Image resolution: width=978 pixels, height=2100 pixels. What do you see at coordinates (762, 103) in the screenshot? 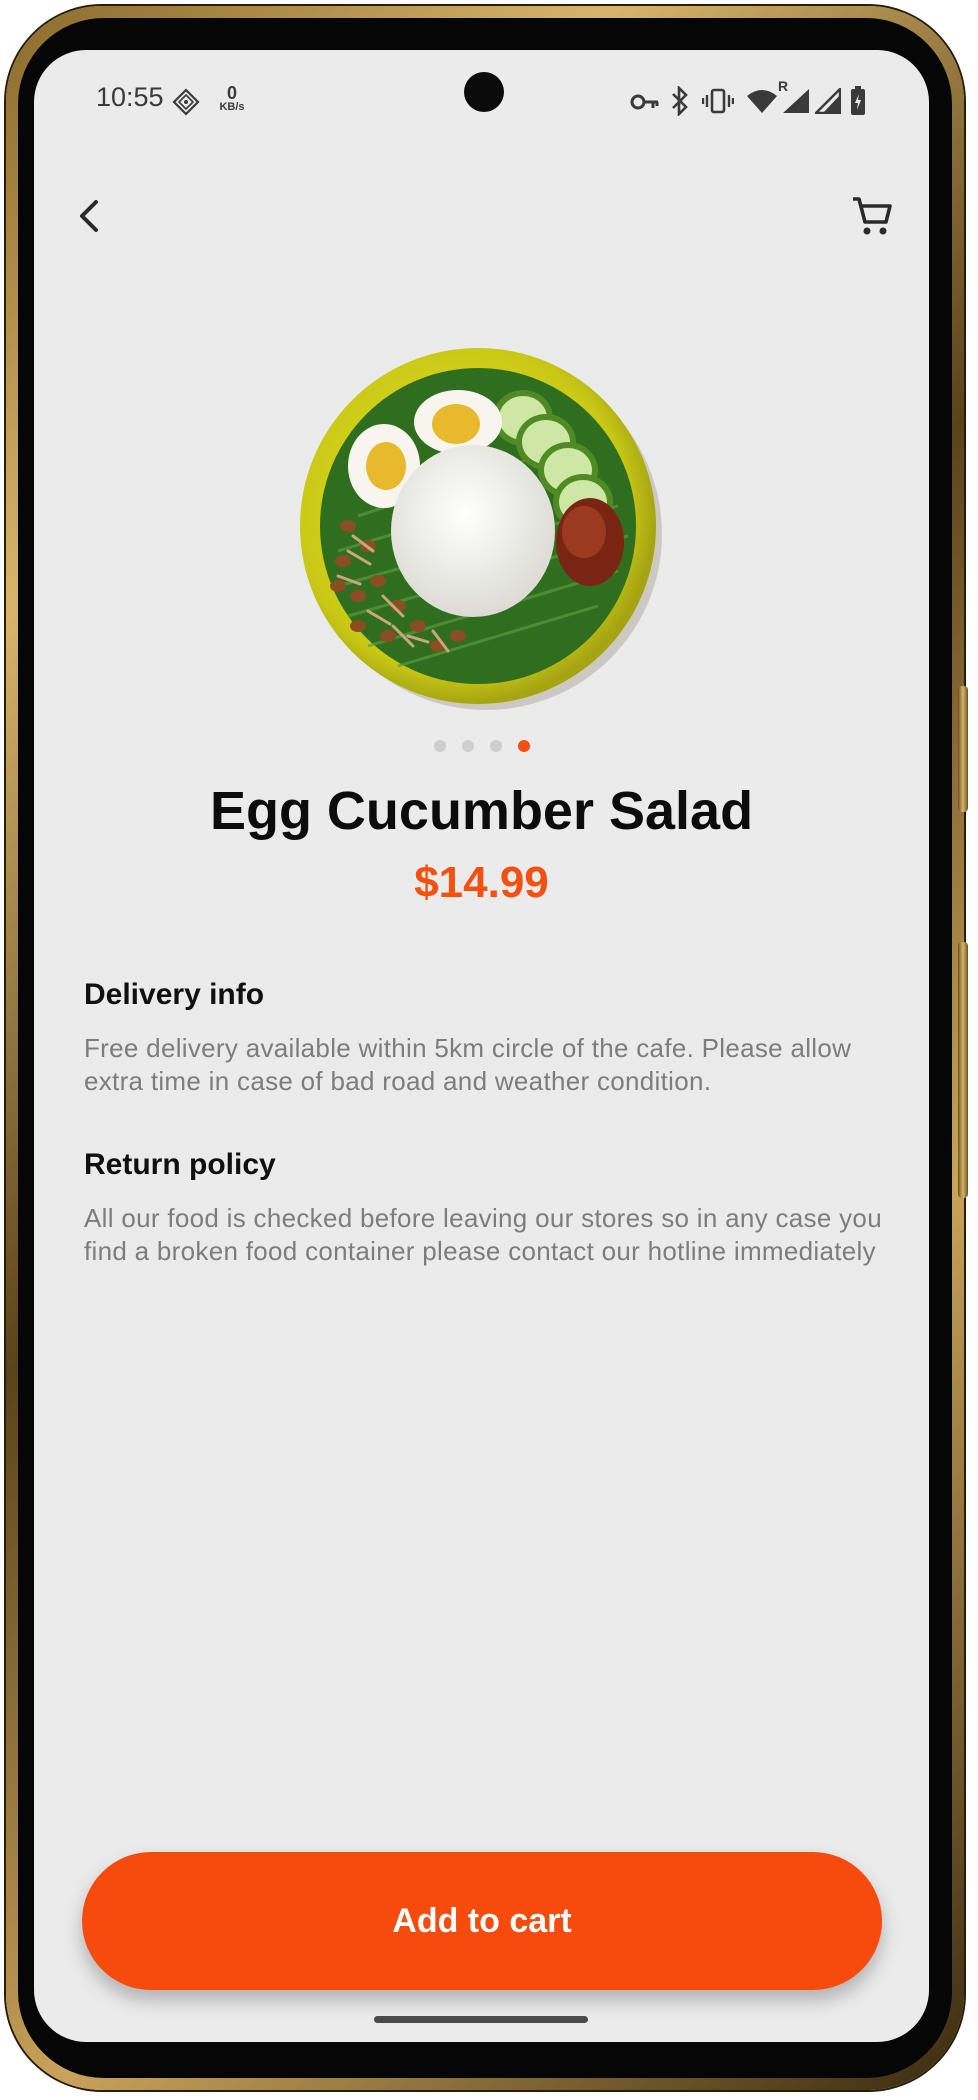
I see `wifi-icon` at bounding box center [762, 103].